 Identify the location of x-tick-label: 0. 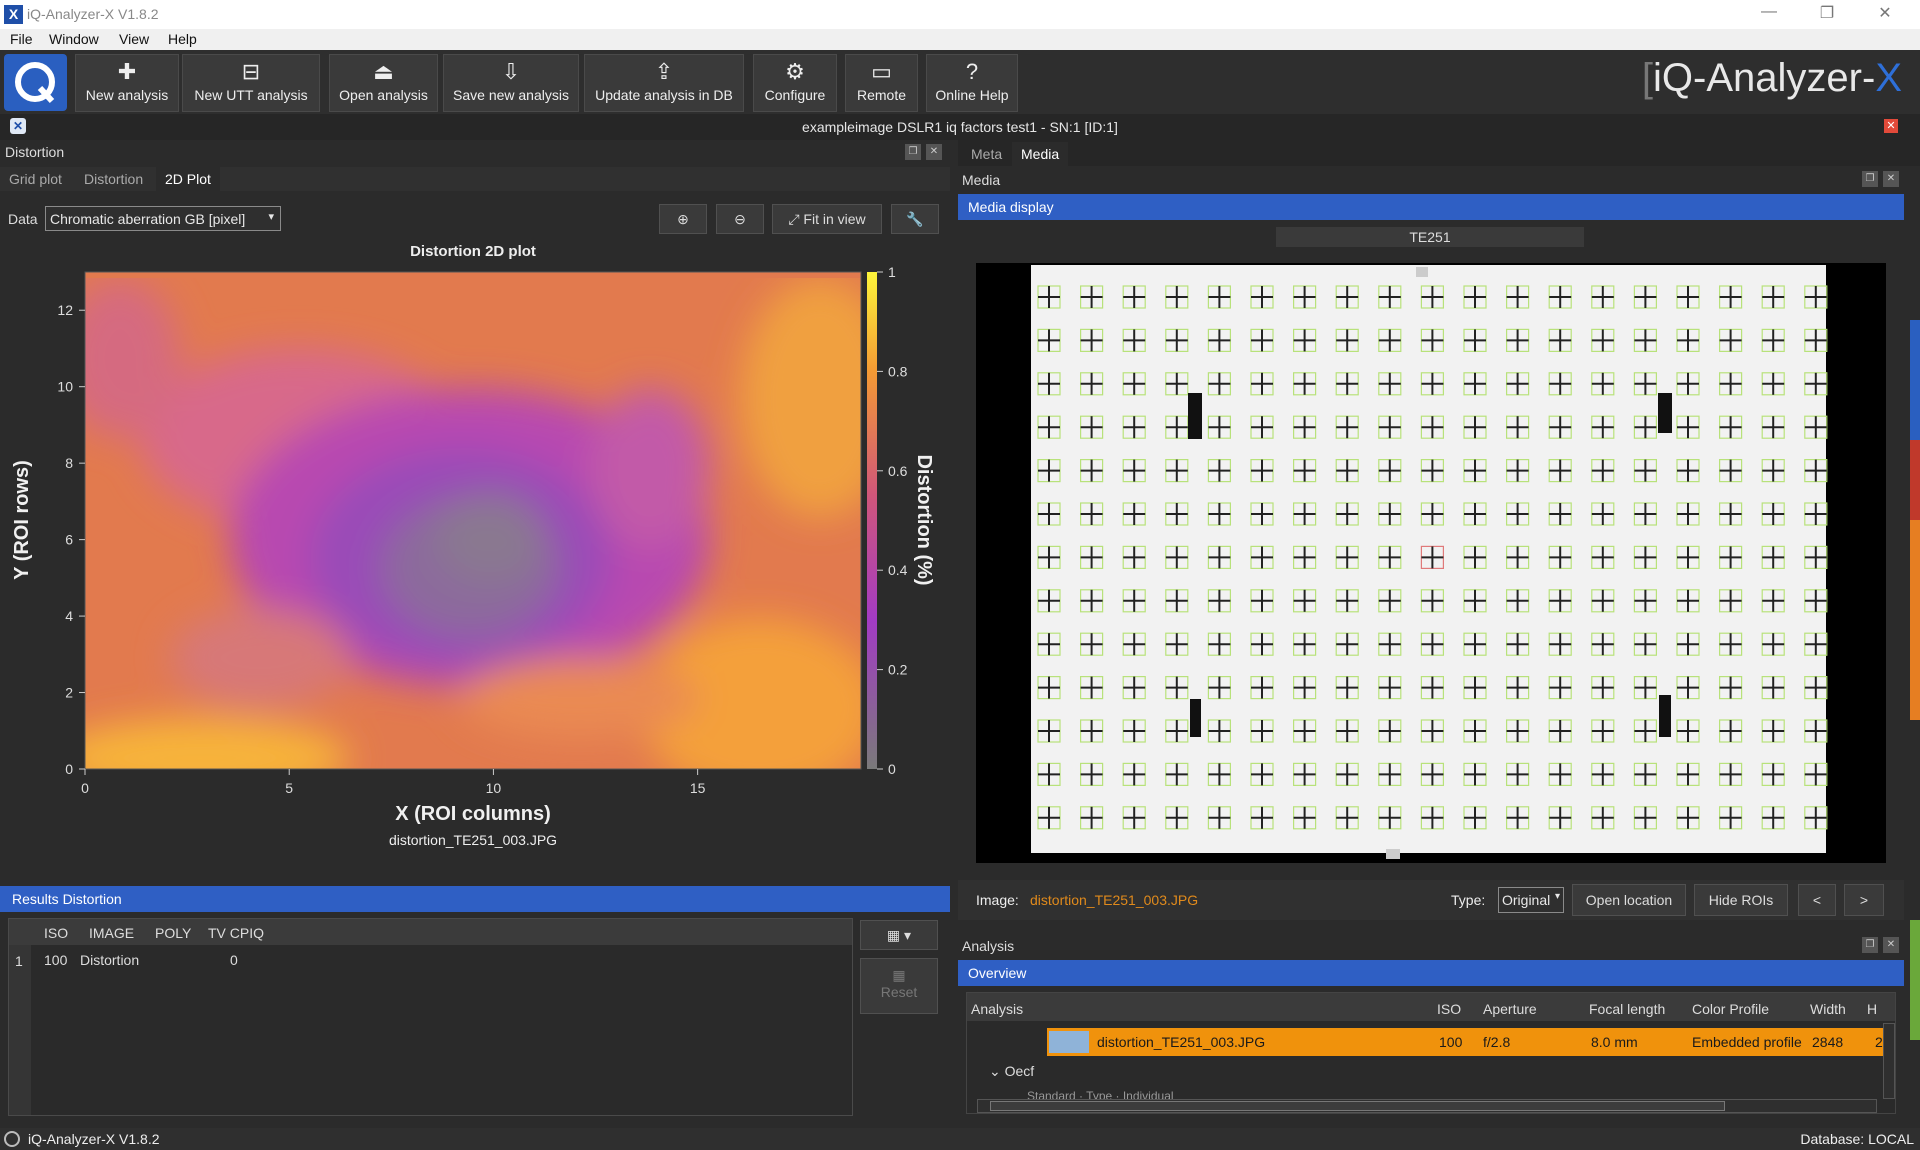
(85, 788).